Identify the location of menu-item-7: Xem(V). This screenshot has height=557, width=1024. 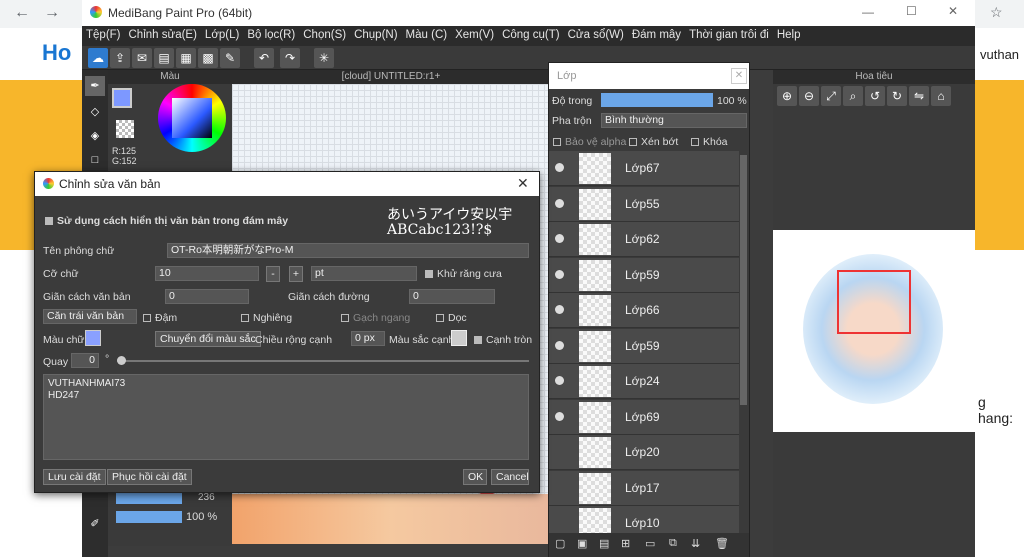
(474, 33).